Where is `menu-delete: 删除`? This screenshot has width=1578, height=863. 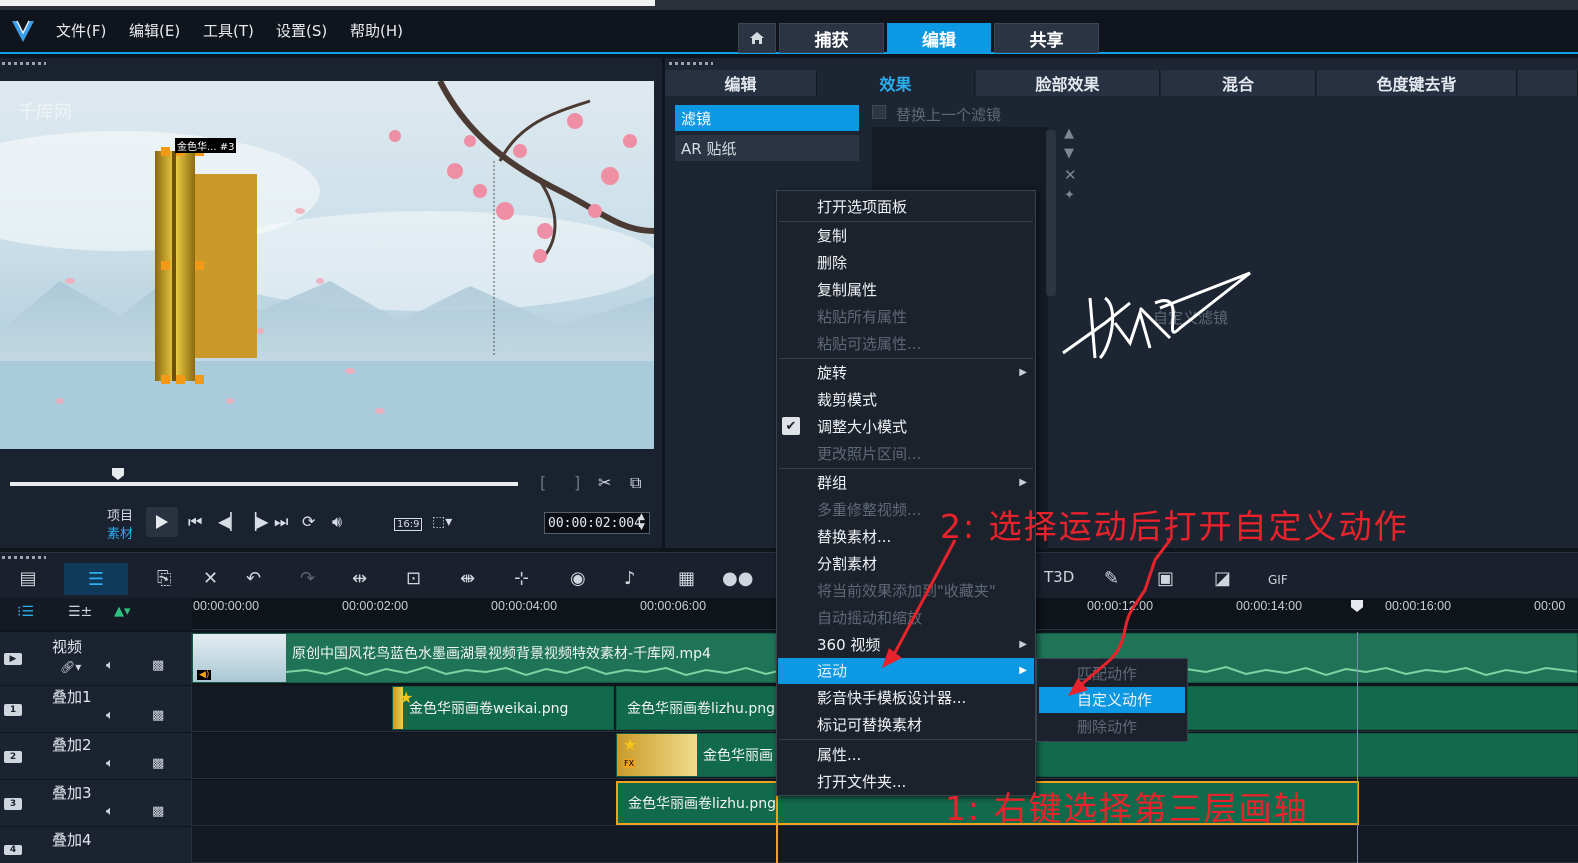 menu-delete: 删除 is located at coordinates (832, 263).